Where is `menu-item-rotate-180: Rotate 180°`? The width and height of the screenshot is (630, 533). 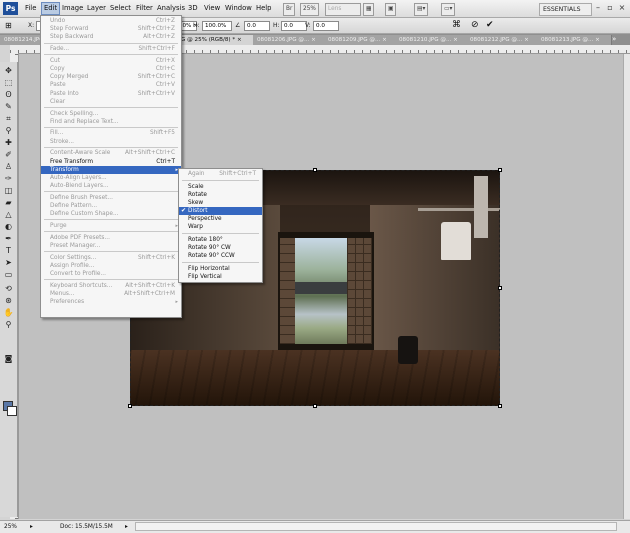 menu-item-rotate-180: Rotate 180° is located at coordinates (220, 240).